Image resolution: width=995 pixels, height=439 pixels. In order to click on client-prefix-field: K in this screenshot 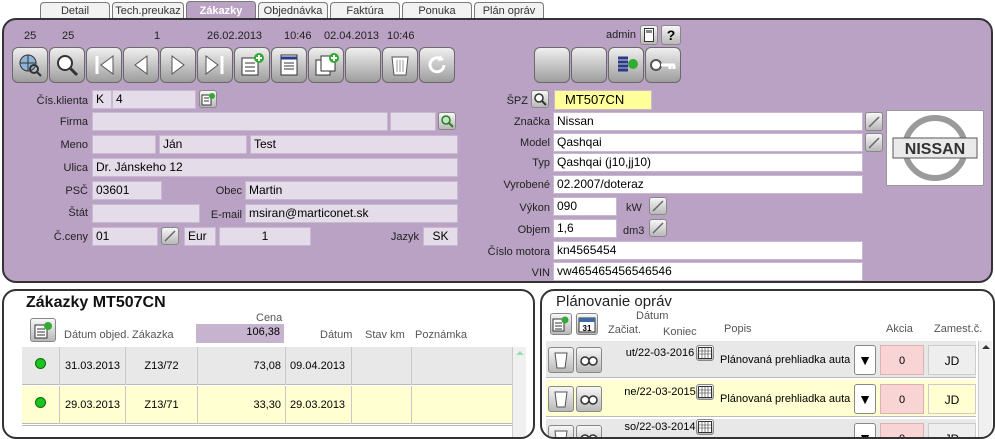, I will do `click(102, 99)`.